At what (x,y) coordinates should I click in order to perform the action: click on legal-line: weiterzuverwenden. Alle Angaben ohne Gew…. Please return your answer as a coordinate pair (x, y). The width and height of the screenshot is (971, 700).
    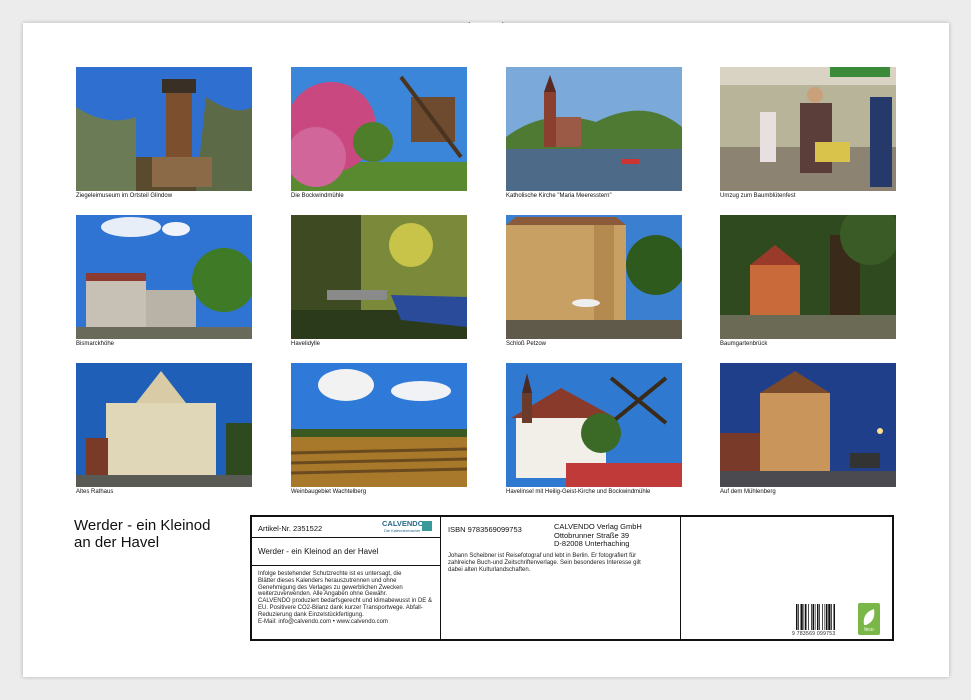
    Looking at the image, I should click on (323, 594).